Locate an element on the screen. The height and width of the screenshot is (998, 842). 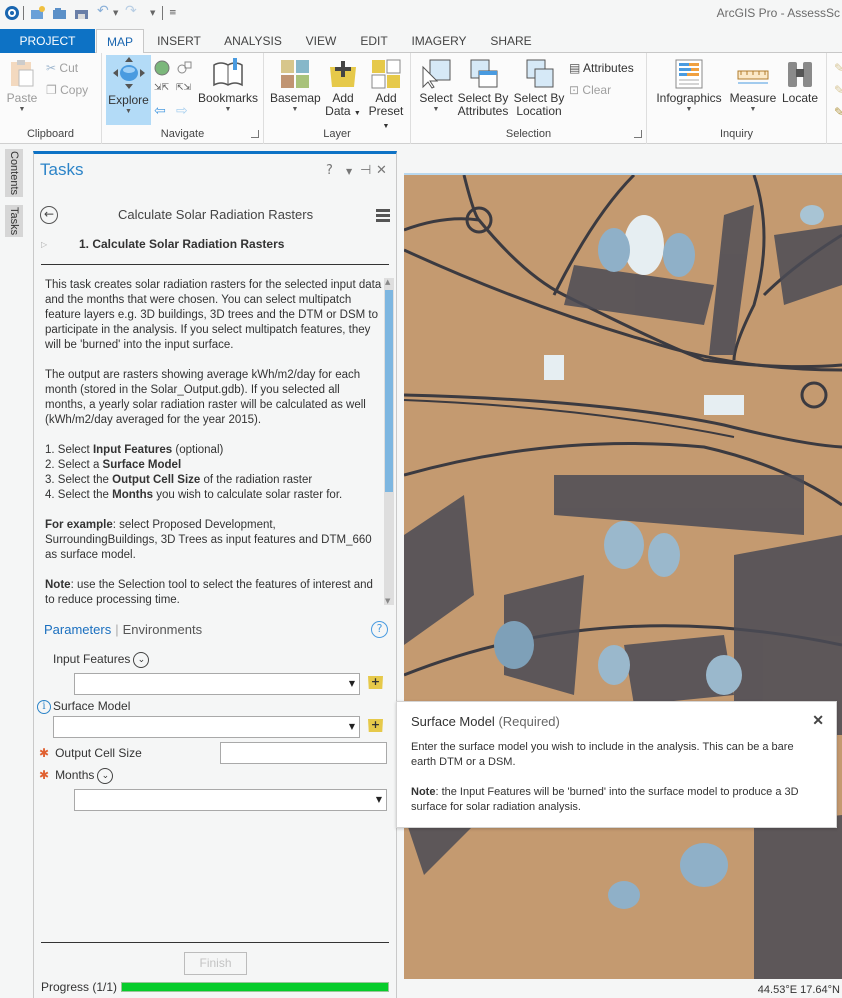
undo-dropdown-icon: ▼ is located at coordinates (115, 17).